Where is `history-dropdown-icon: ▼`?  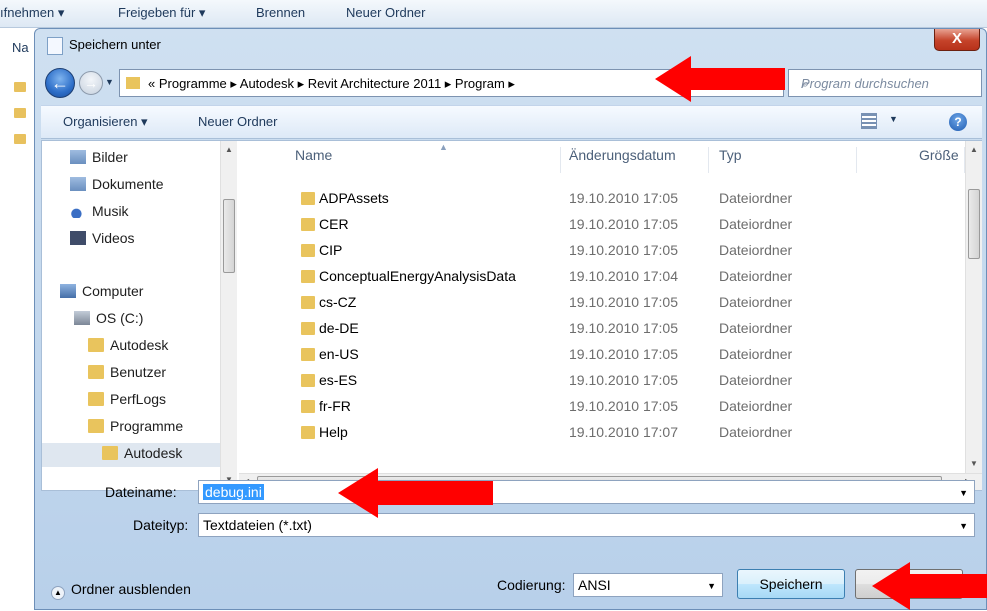
history-dropdown-icon: ▼ is located at coordinates (109, 82).